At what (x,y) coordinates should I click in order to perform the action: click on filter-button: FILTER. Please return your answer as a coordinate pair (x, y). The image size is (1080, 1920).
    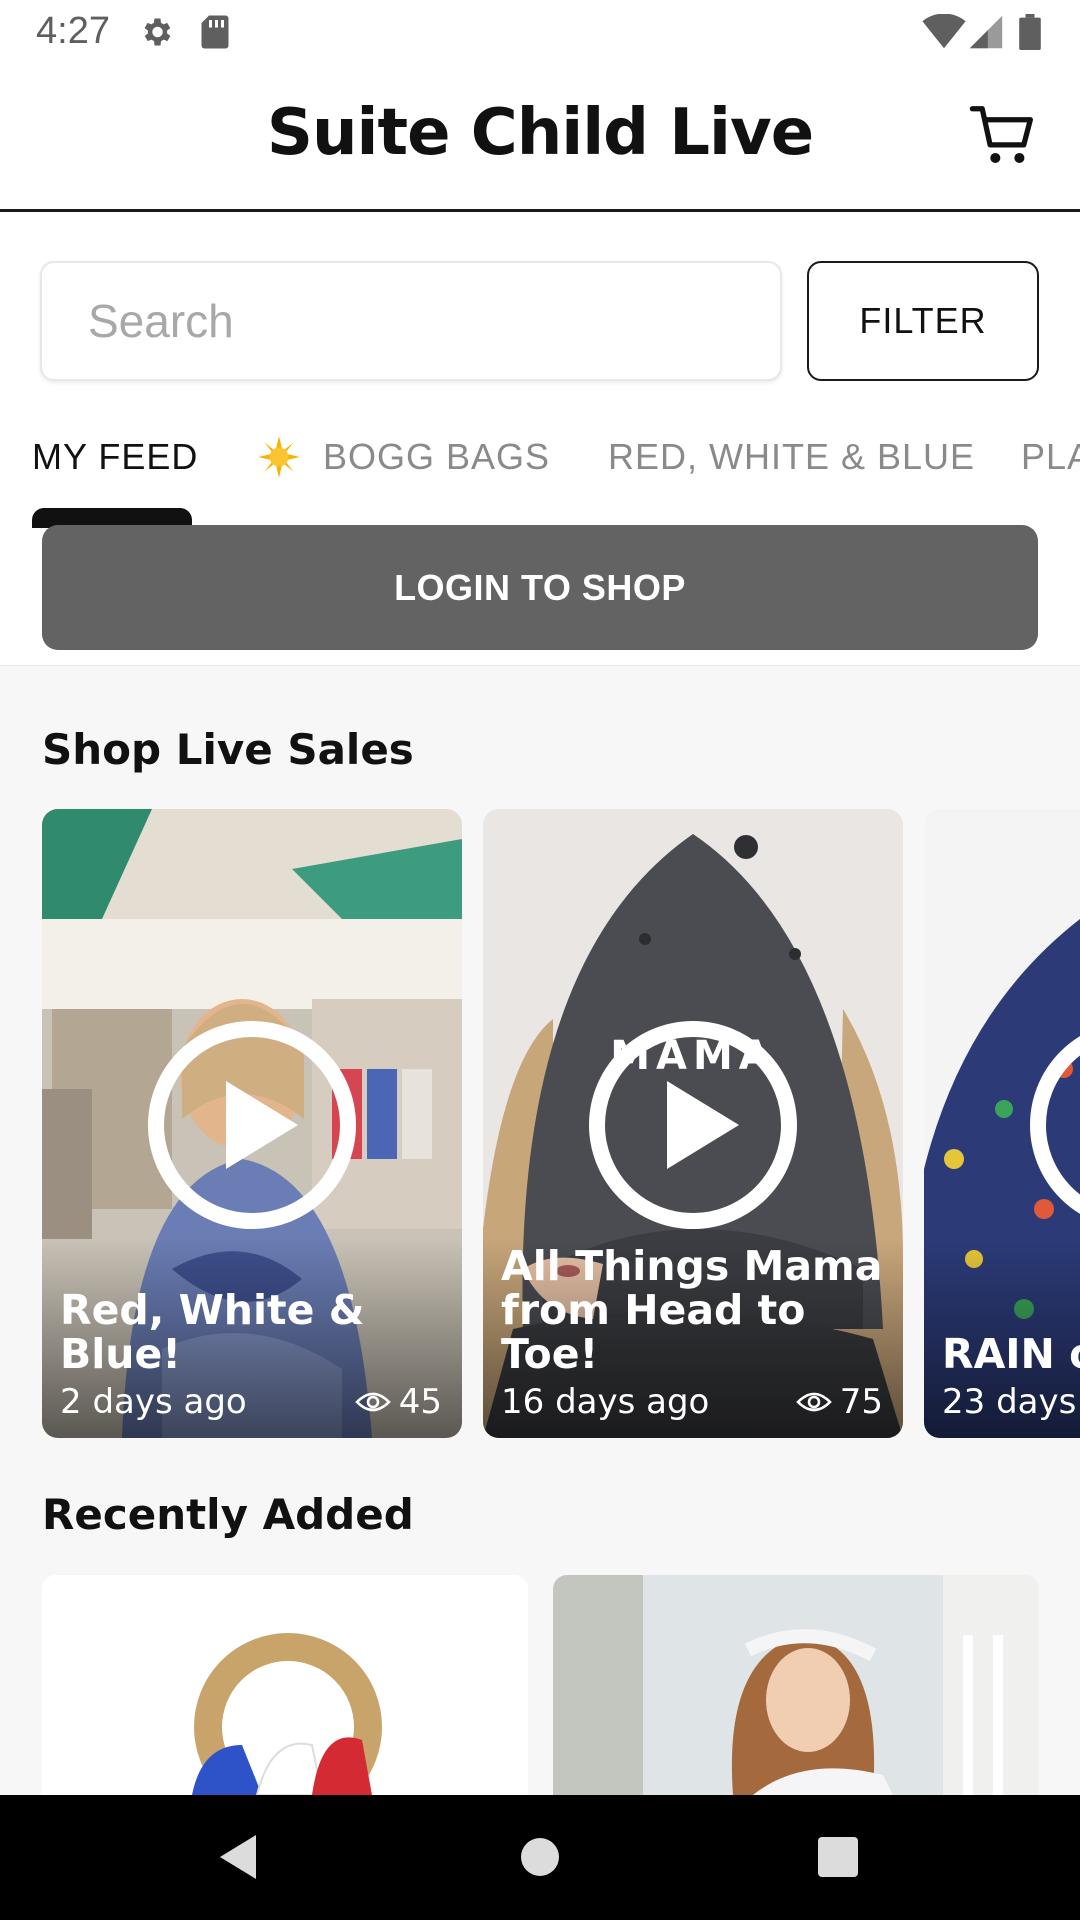
    Looking at the image, I should click on (923, 321).